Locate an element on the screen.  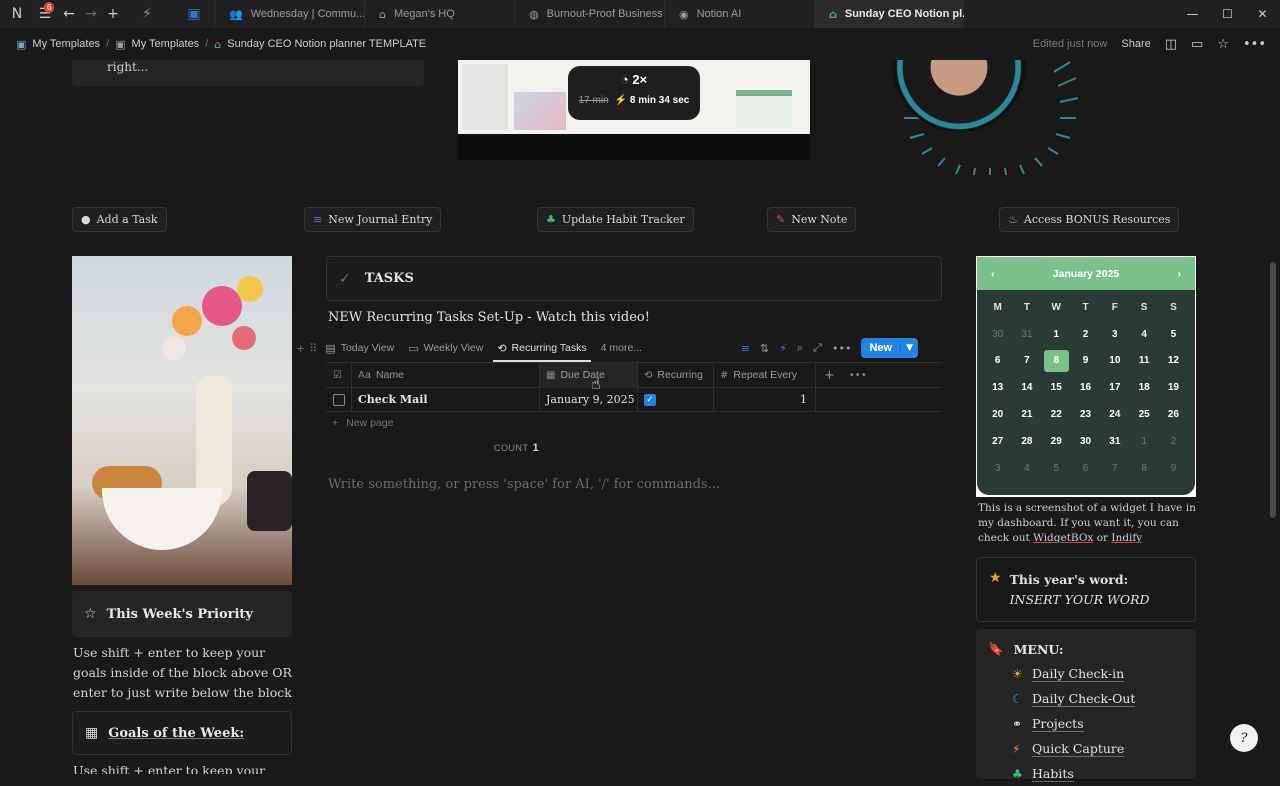
expand-icon: ⤢ is located at coordinates (817, 348).